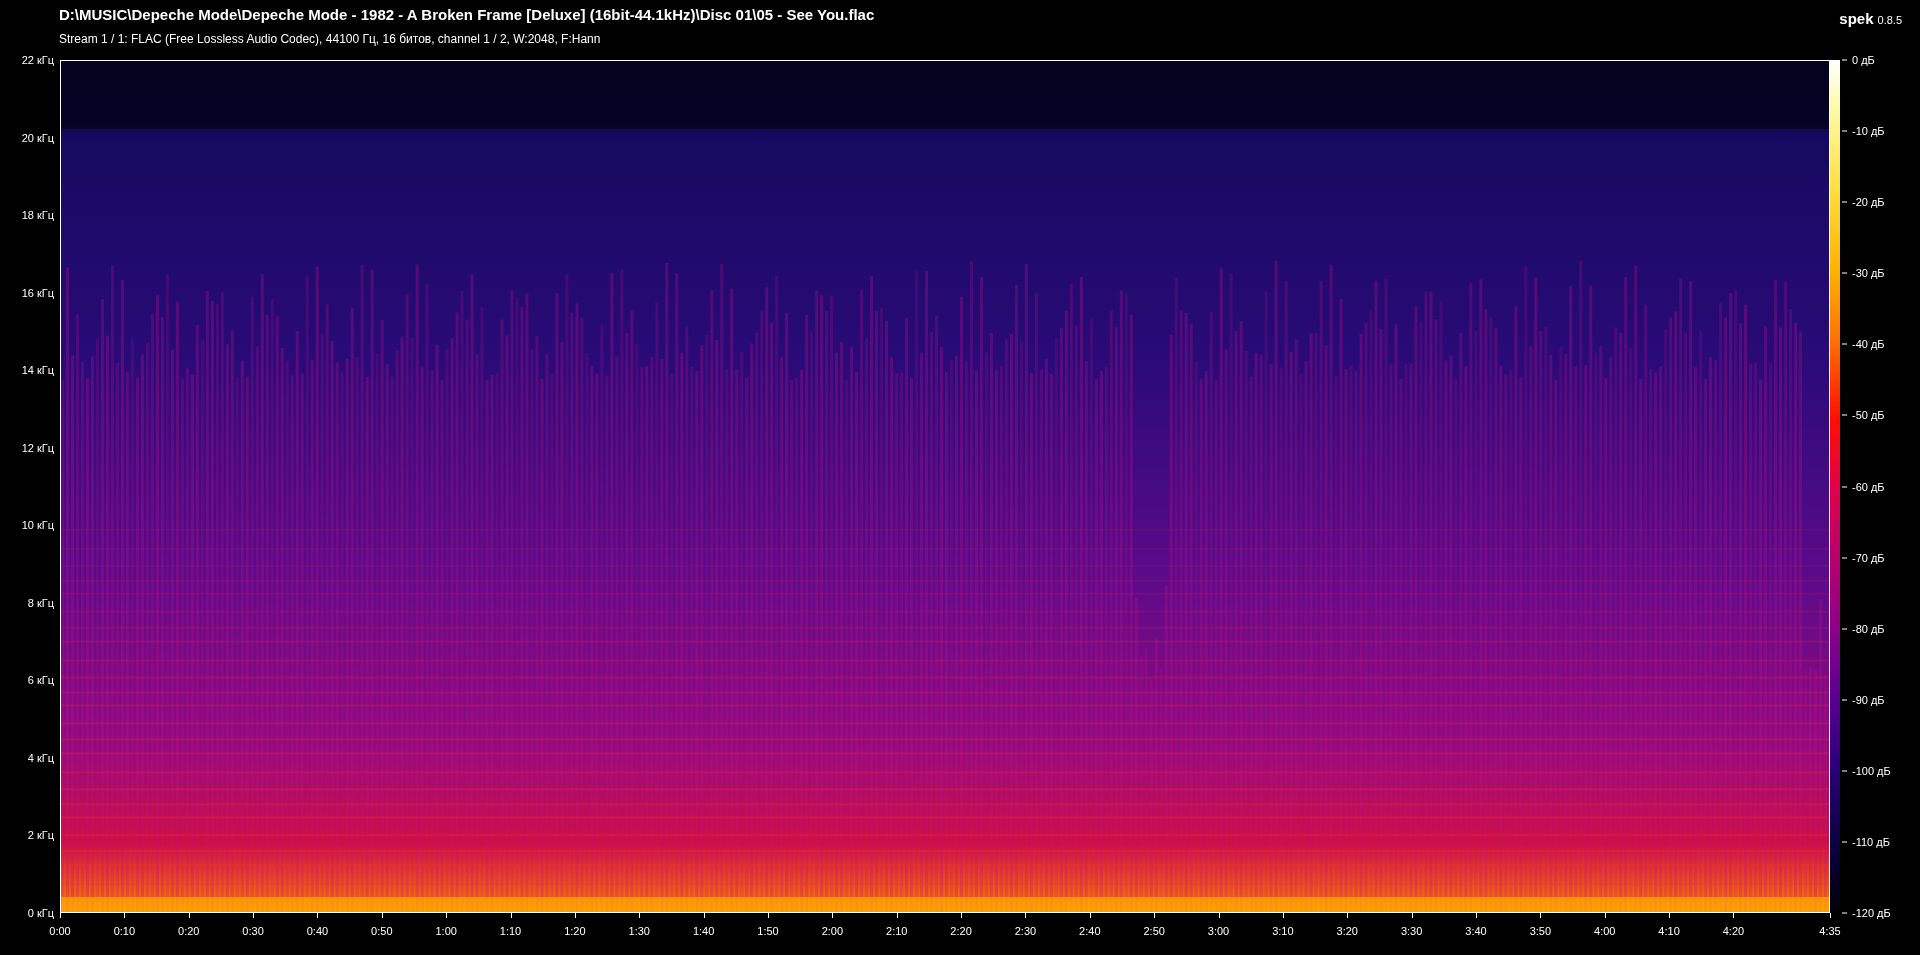  I want to click on level-label: -10 дБ, so click(1868, 131).